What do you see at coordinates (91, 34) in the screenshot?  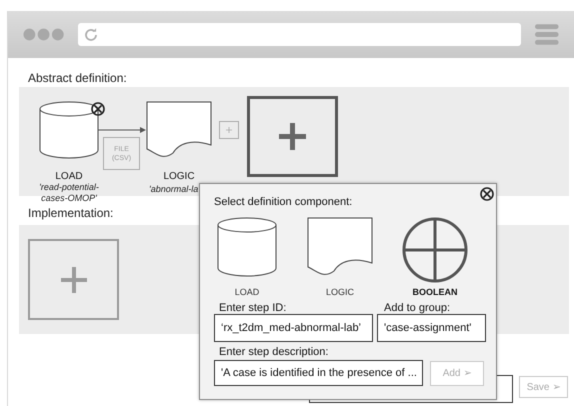 I see `reload-icon` at bounding box center [91, 34].